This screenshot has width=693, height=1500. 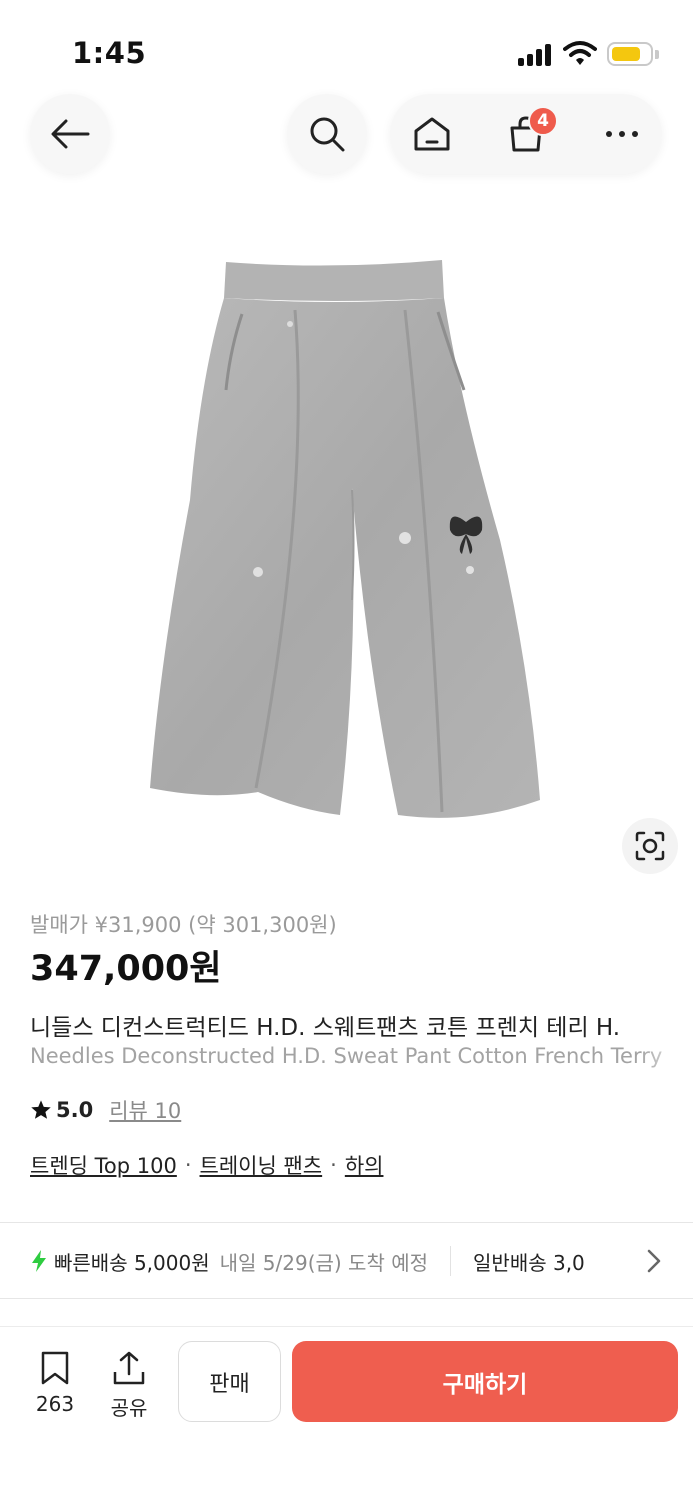 What do you see at coordinates (654, 1261) in the screenshot?
I see `chevron-right-icon` at bounding box center [654, 1261].